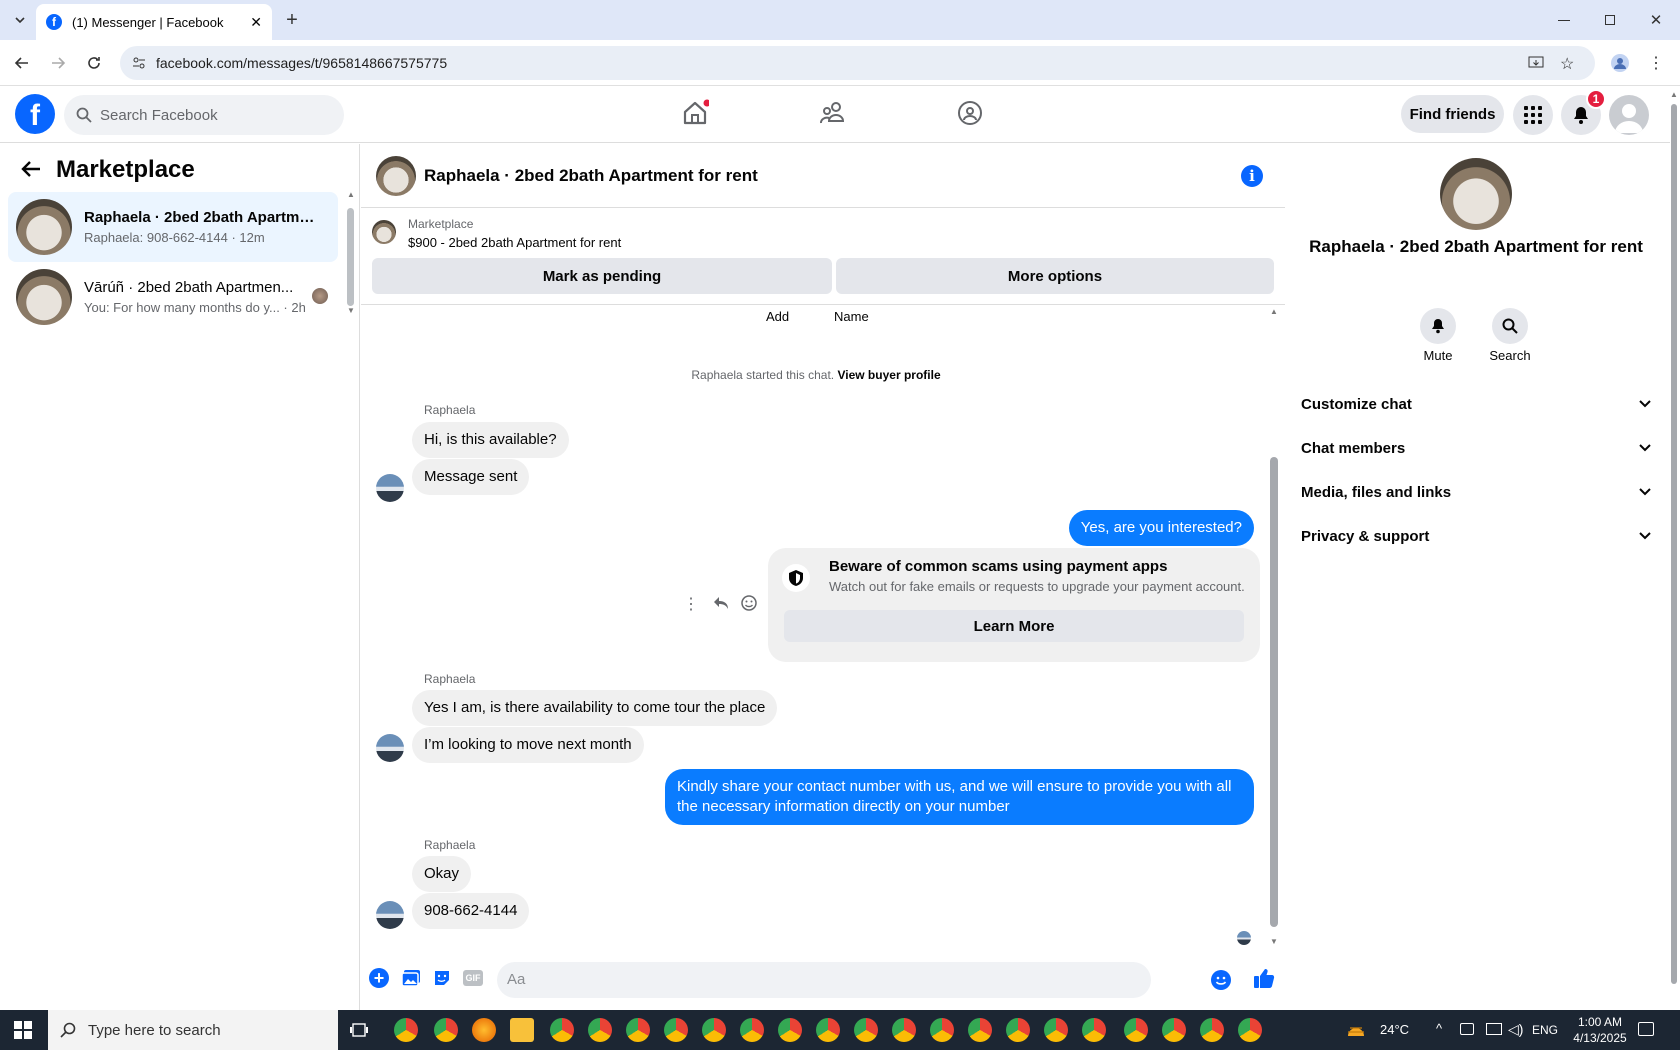 The image size is (1680, 1050). Describe the element at coordinates (591, 176) in the screenshot. I see `chat-title: Raphaela · 2bed 2bath Apartment for rent` at that location.